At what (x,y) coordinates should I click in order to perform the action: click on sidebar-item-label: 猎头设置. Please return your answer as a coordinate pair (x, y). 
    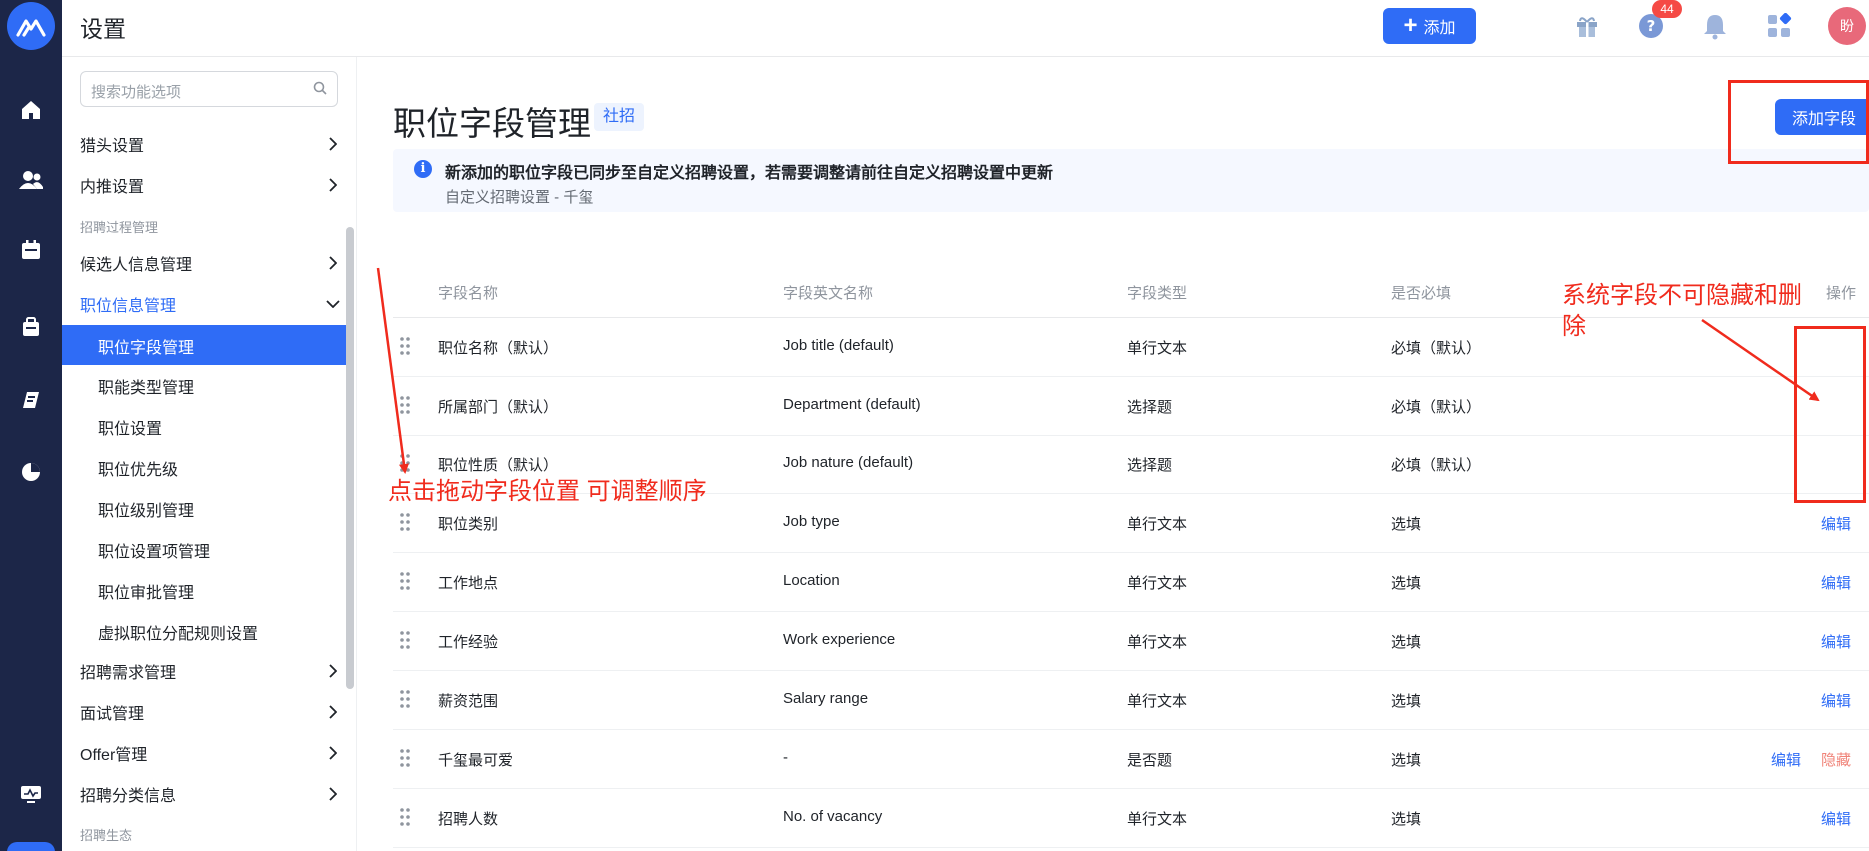
    Looking at the image, I should click on (112, 146).